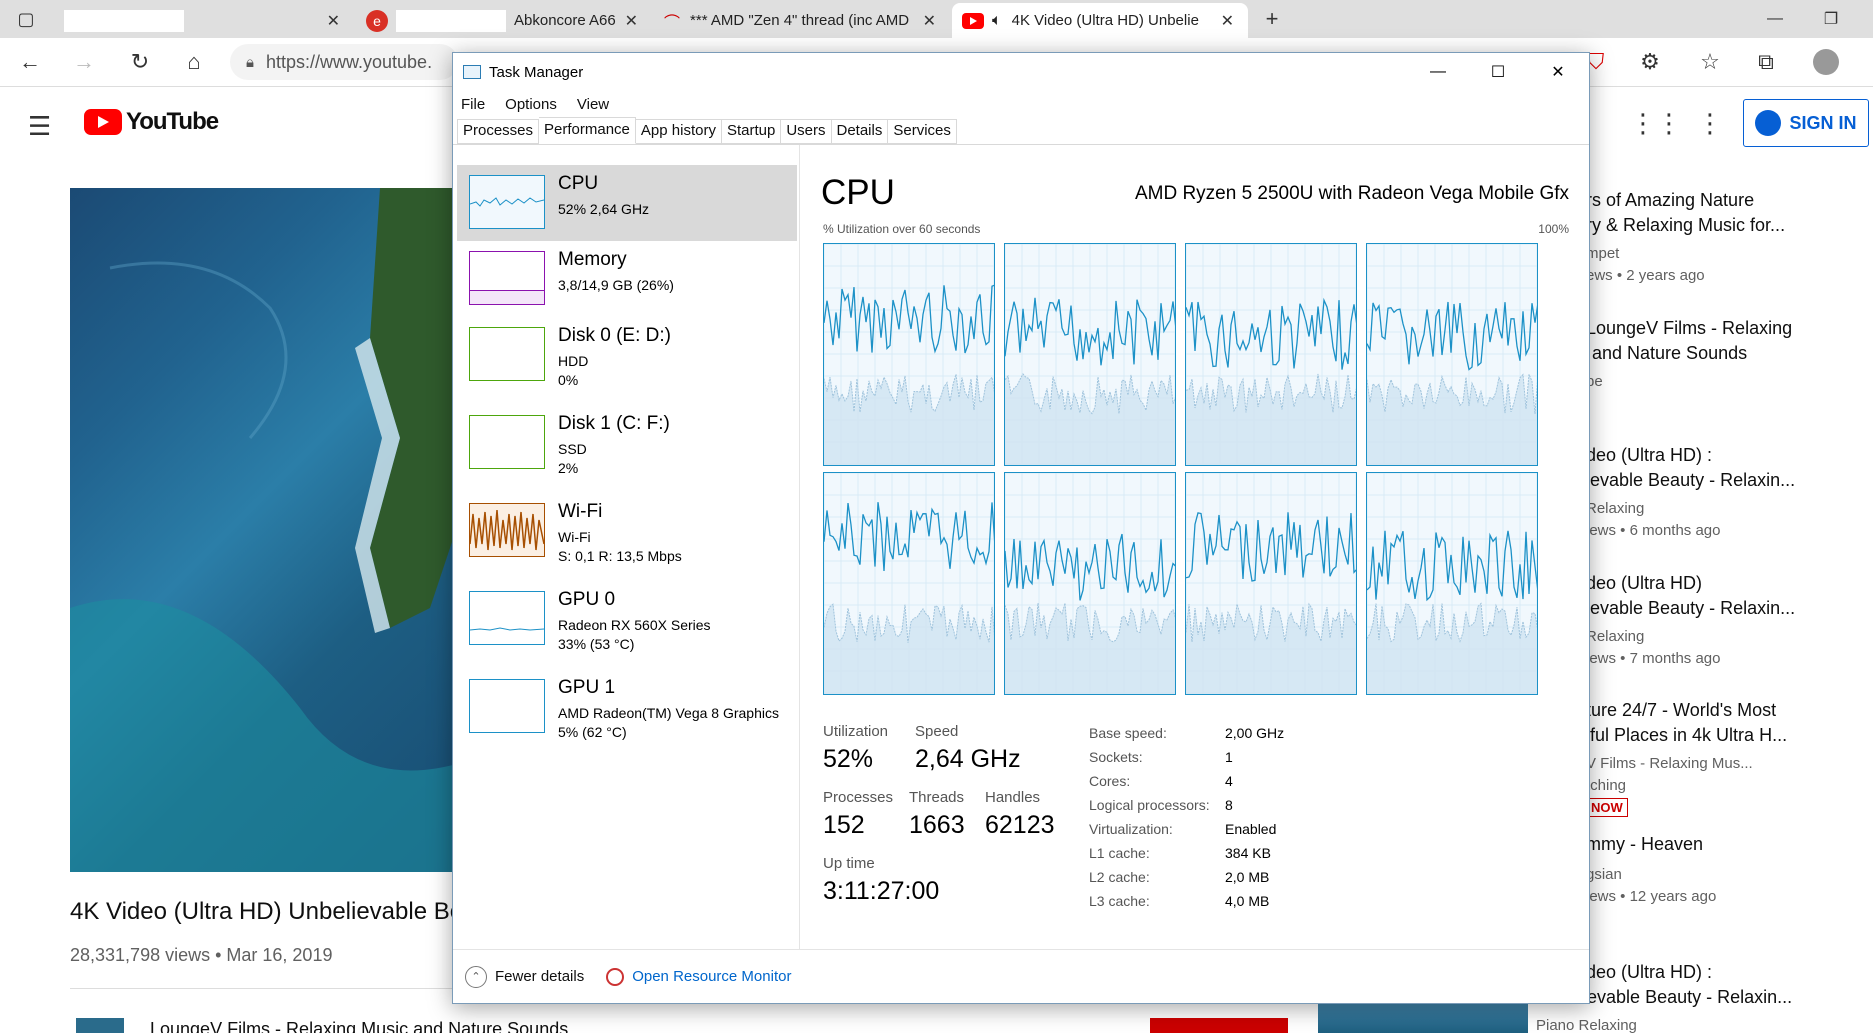 The width and height of the screenshot is (1873, 1033). I want to click on more-options-icon: ⋮, so click(1710, 123).